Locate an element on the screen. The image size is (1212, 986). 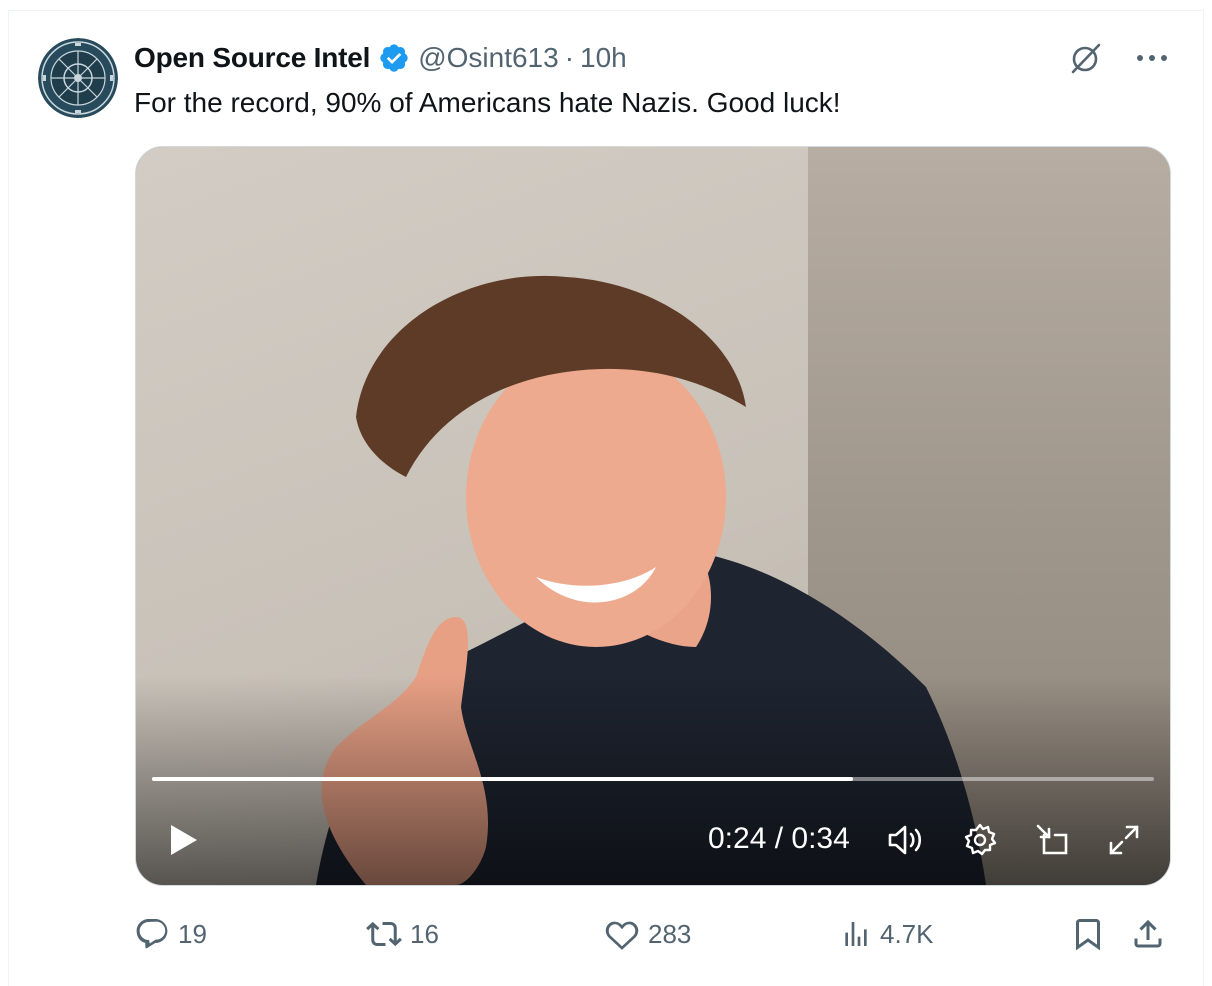
reply-button: 19 is located at coordinates (170, 934).